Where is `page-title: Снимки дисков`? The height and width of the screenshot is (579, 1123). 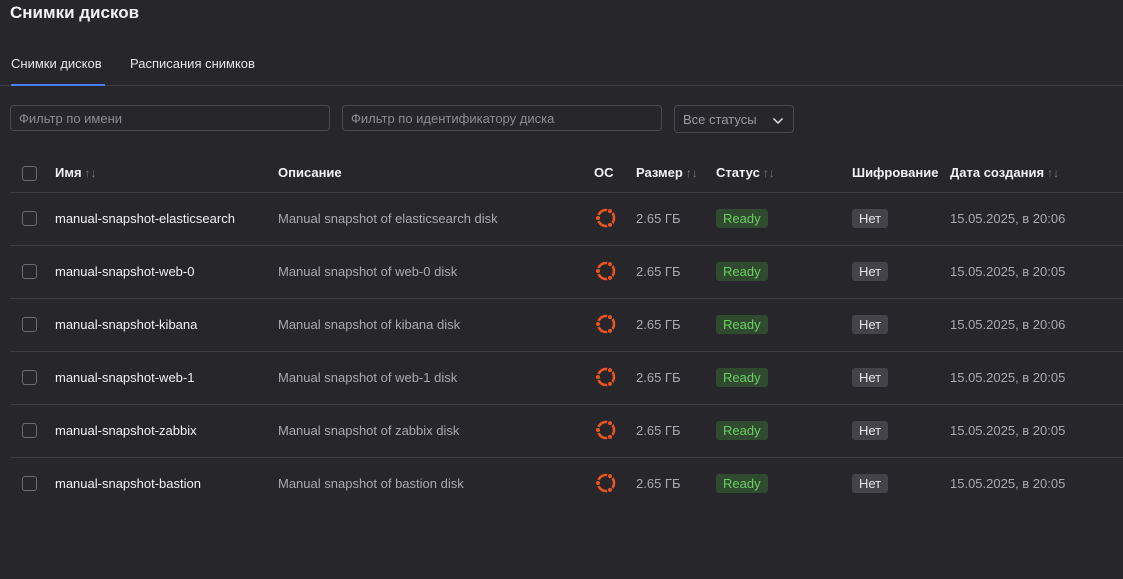 page-title: Снимки дисков is located at coordinates (75, 12).